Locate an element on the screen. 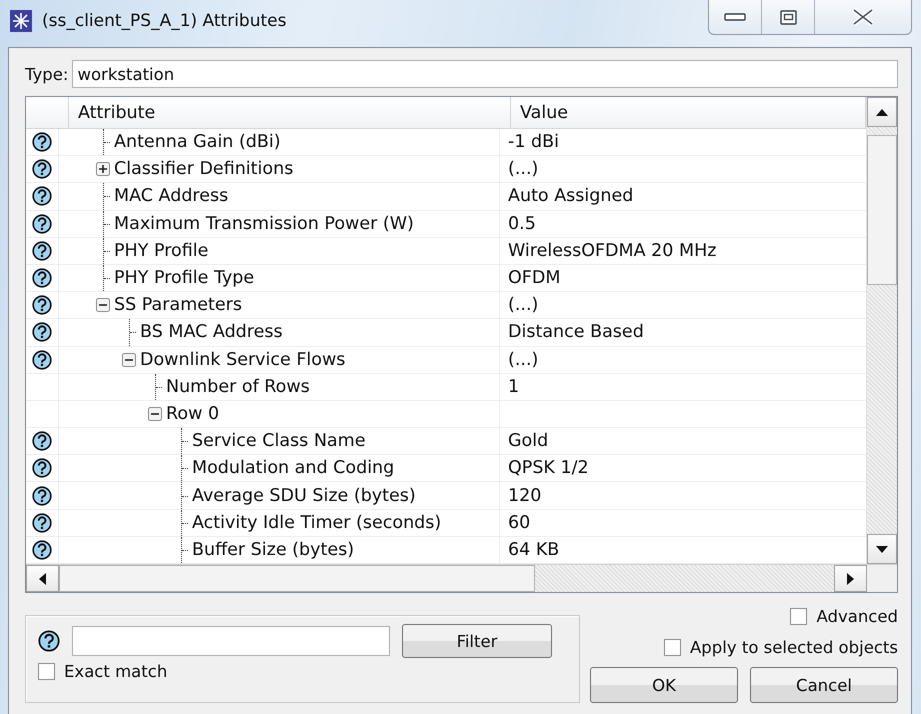 This screenshot has height=714, width=921. attribute-value: 60 is located at coordinates (519, 522).